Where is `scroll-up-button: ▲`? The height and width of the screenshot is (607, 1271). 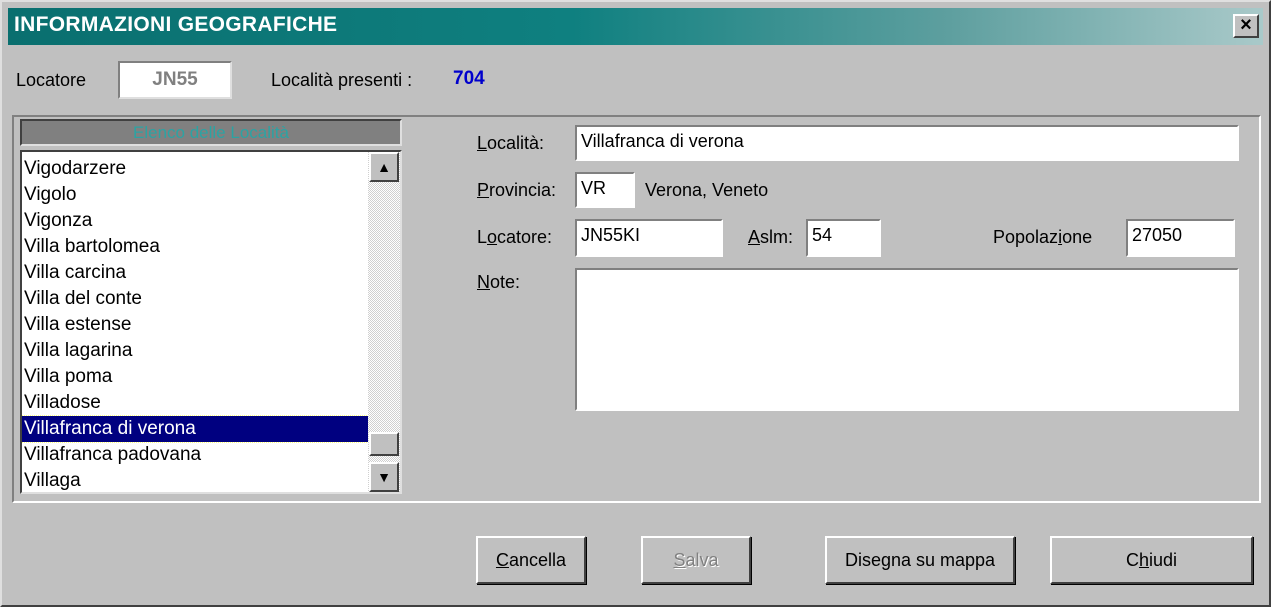
scroll-up-button: ▲ is located at coordinates (384, 167).